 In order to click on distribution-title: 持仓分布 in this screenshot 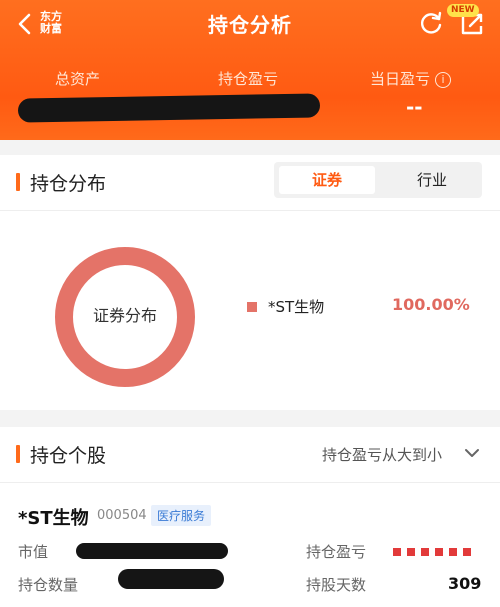, I will do `click(68, 184)`.